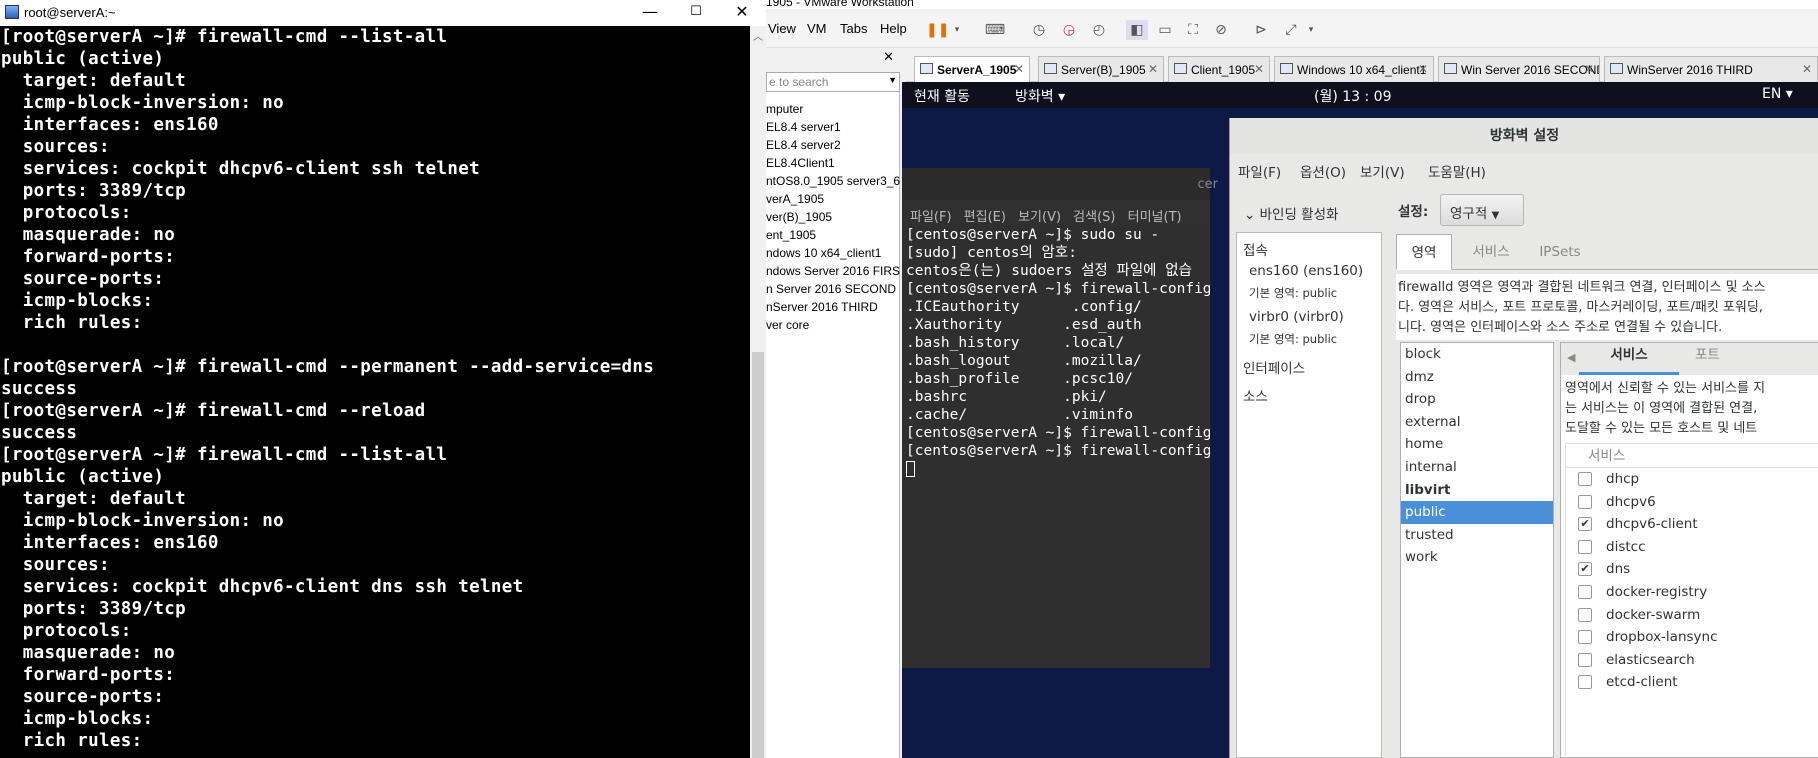  I want to click on menu-vm: VM, so click(817, 28).